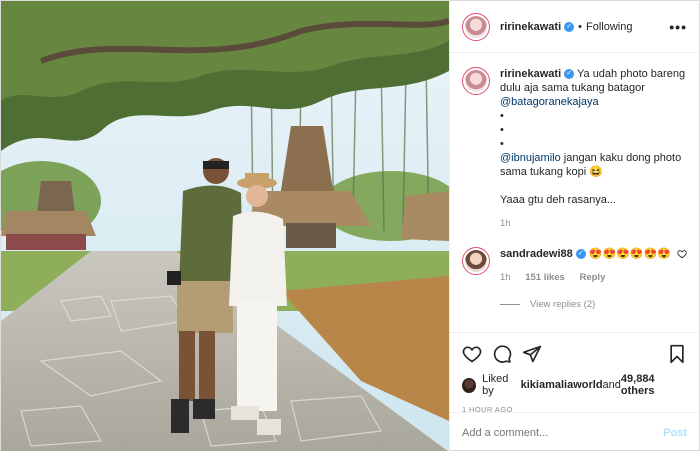 Image resolution: width=700 pixels, height=451 pixels. I want to click on post-comment-button: Post, so click(675, 433).